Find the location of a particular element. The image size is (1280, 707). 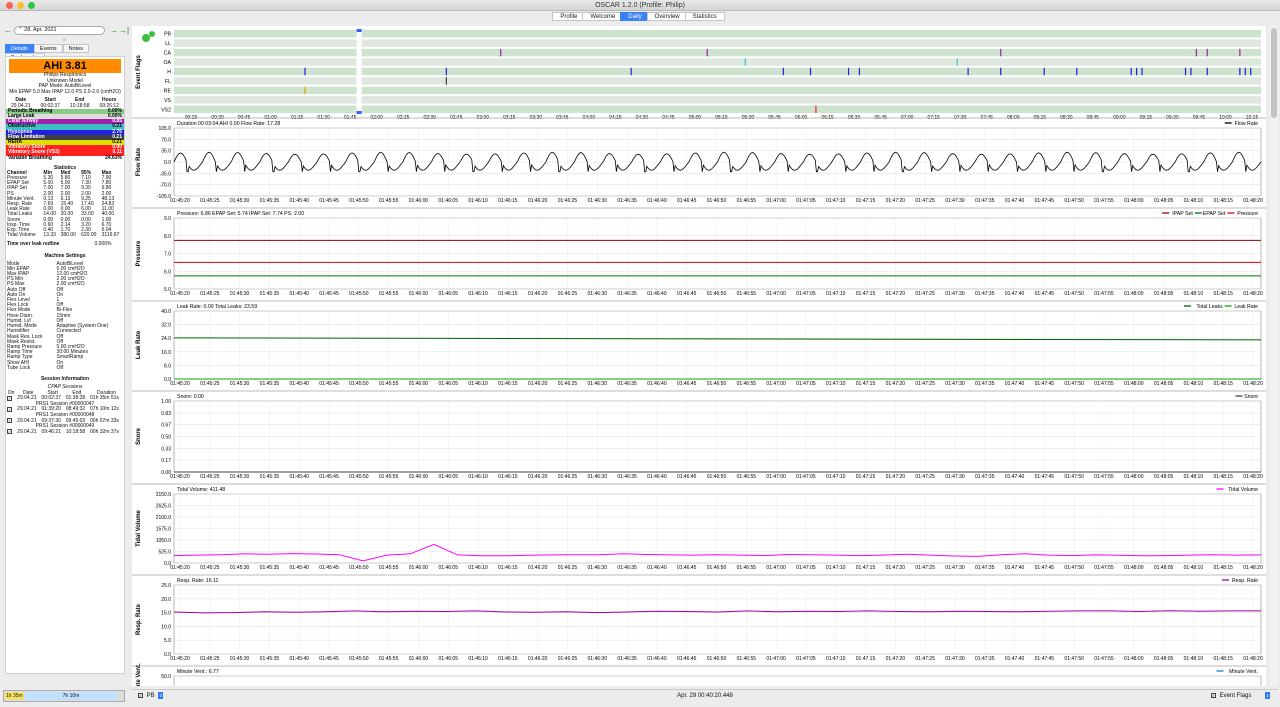

left-tab-events: Events is located at coordinates (48, 48).